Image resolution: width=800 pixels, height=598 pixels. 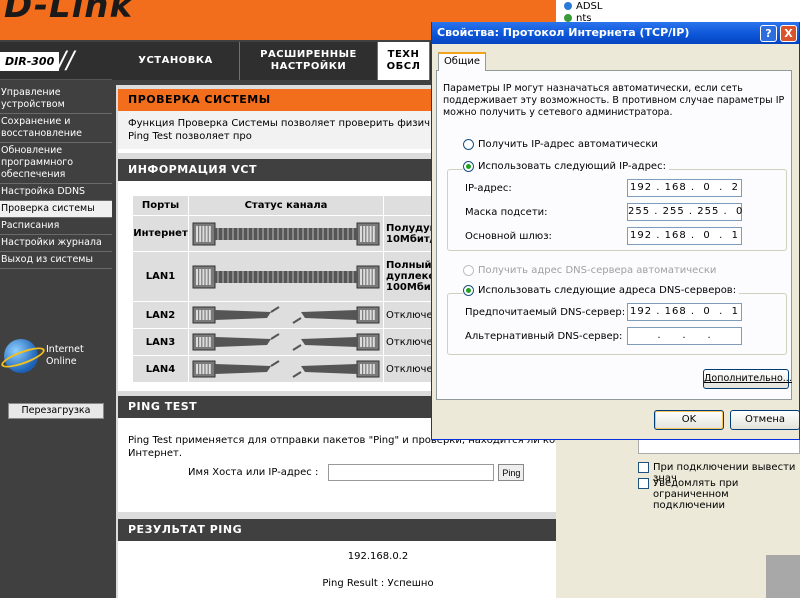 What do you see at coordinates (160, 205) in the screenshot?
I see `col-ports: Порты` at bounding box center [160, 205].